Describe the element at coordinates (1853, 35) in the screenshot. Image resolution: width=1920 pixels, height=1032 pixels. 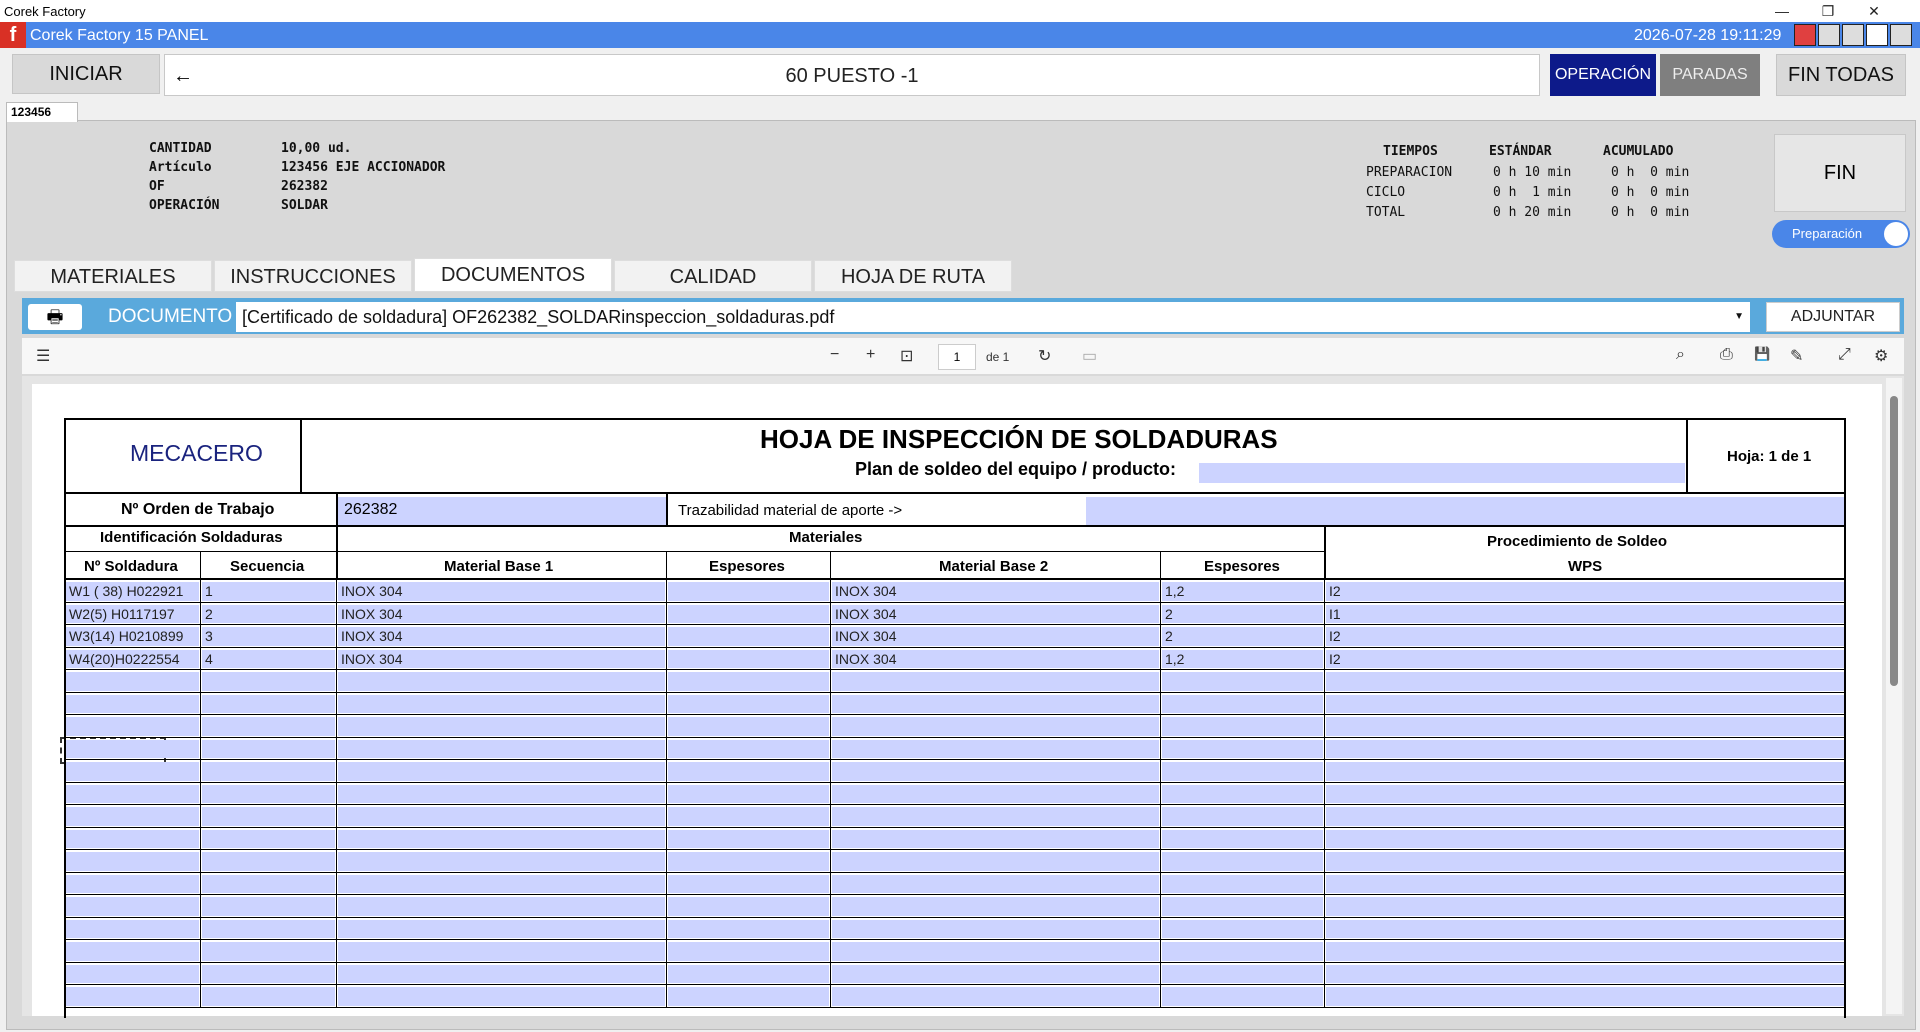
I see `calculator-icon` at that location.